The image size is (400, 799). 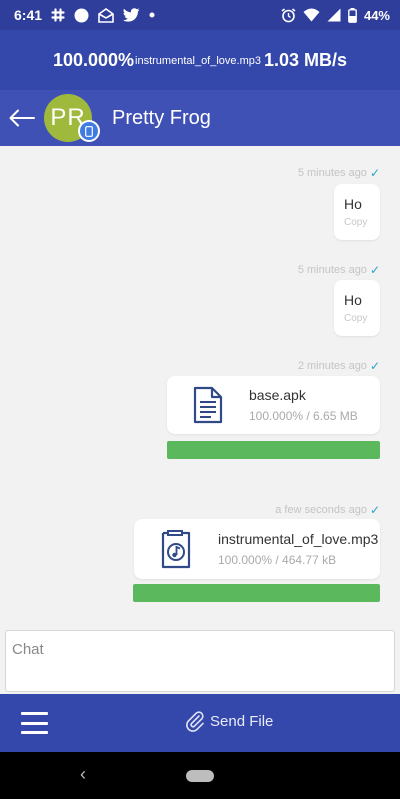 I want to click on music-file-icon, so click(x=176, y=549).